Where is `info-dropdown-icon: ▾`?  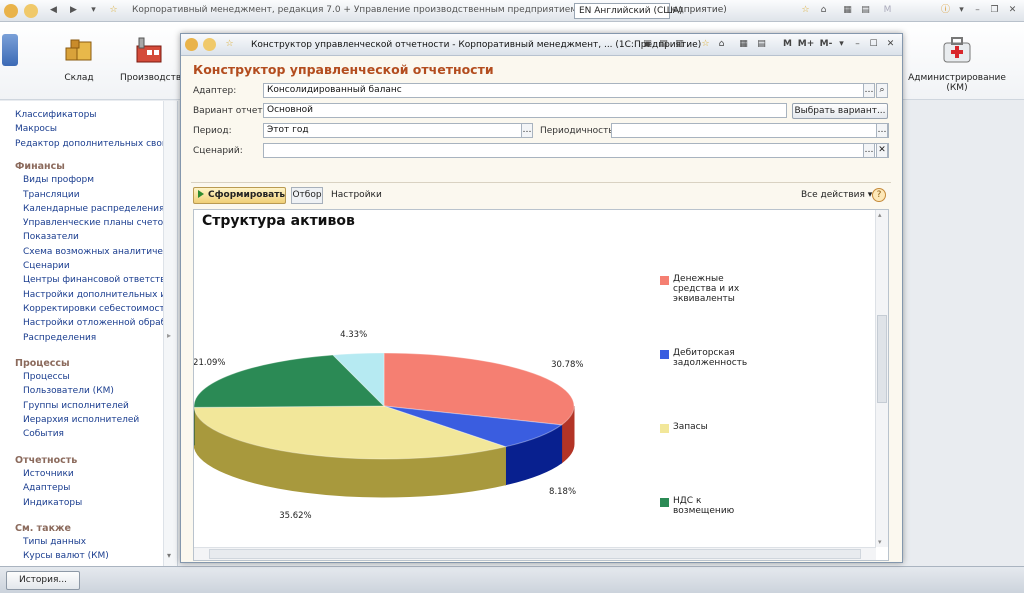
info-dropdown-icon: ▾ is located at coordinates (961, 10).